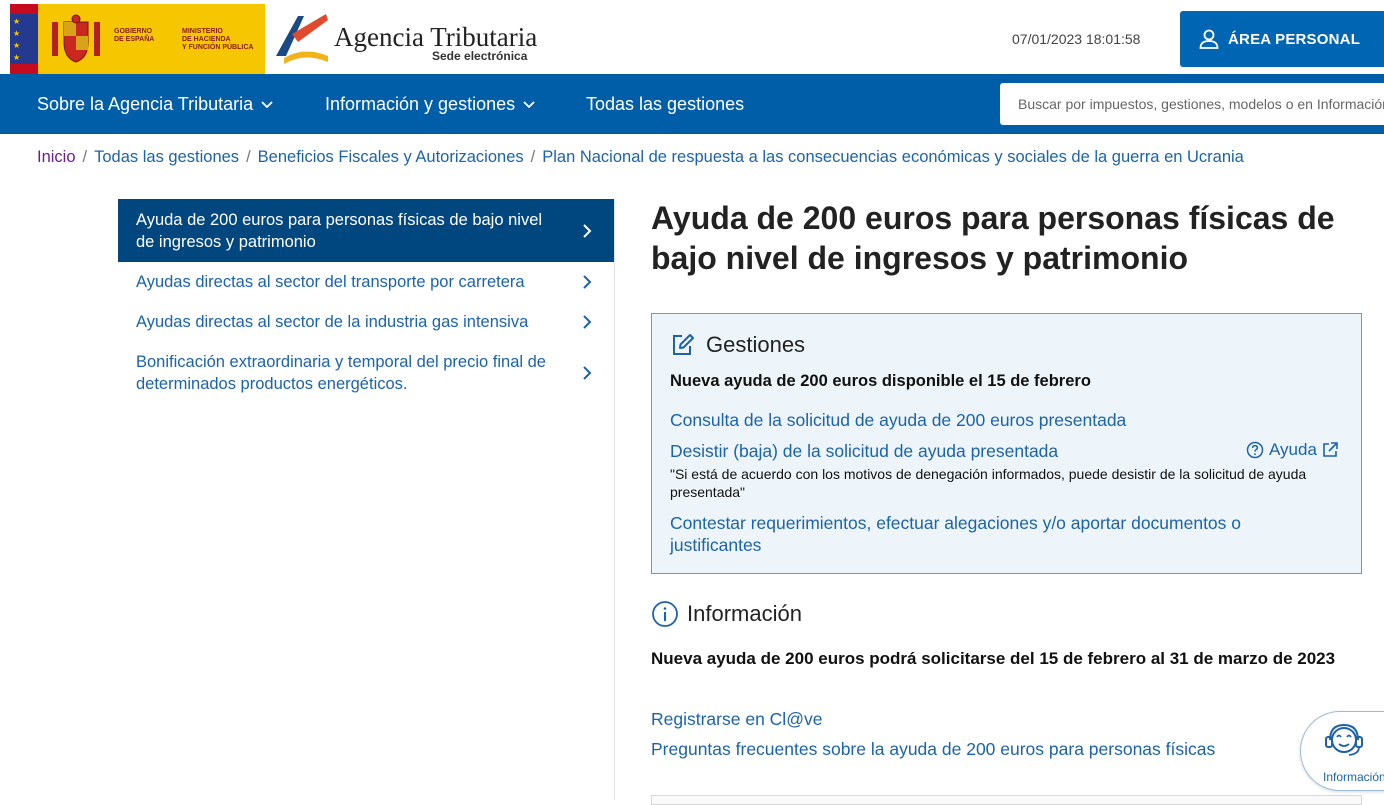 This screenshot has width=1384, height=805. I want to click on ayuda-link: Ayuda, so click(1292, 450).